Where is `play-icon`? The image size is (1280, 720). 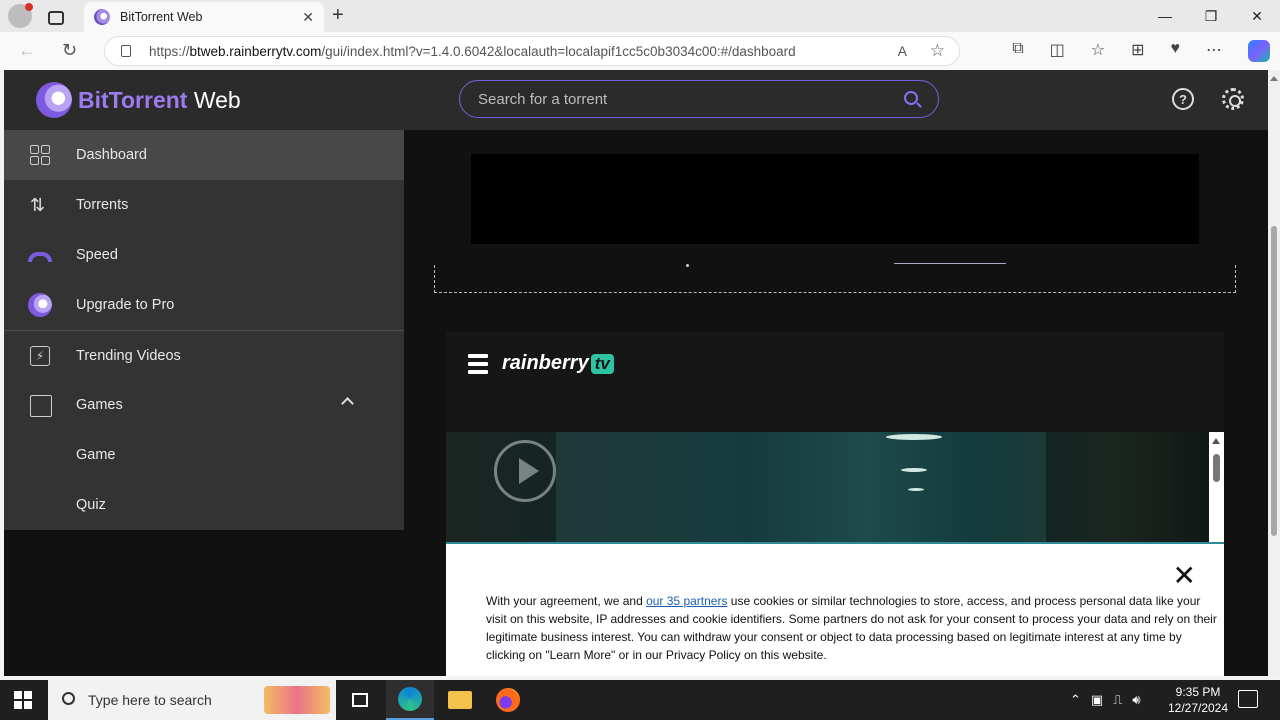 play-icon is located at coordinates (525, 471).